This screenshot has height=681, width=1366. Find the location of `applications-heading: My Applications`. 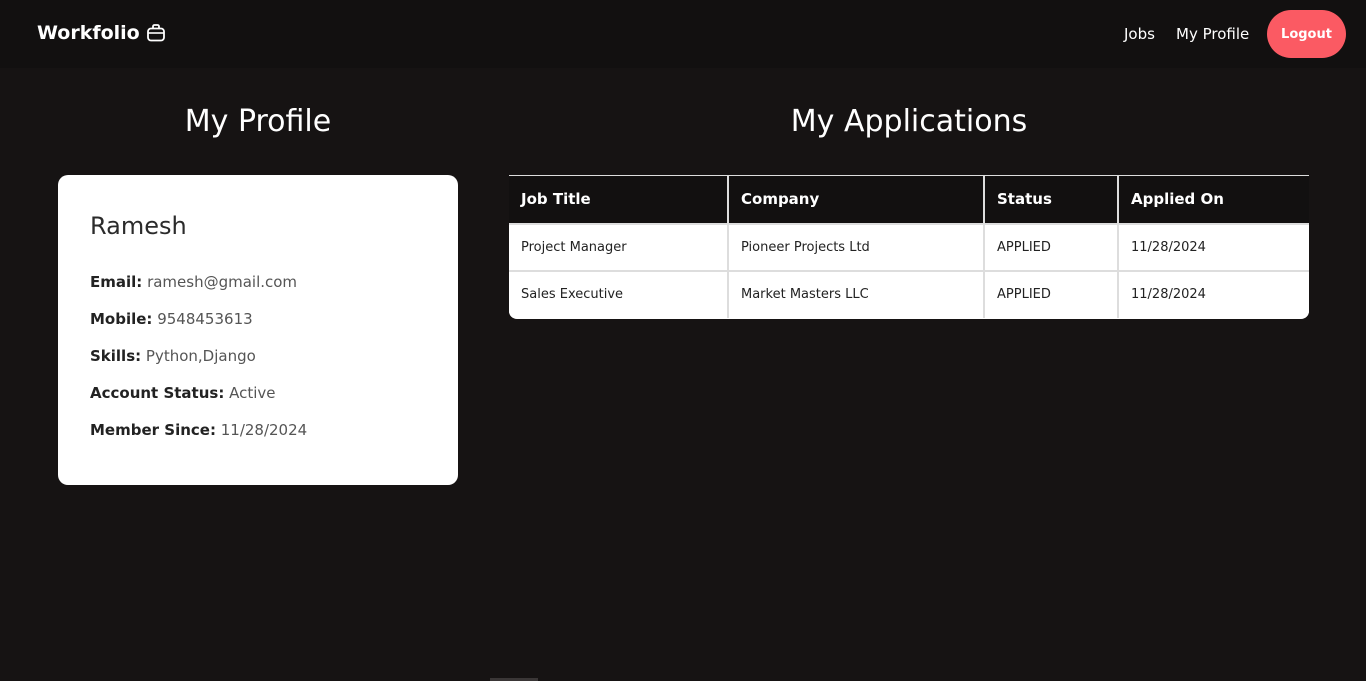

applications-heading: My Applications is located at coordinates (909, 121).